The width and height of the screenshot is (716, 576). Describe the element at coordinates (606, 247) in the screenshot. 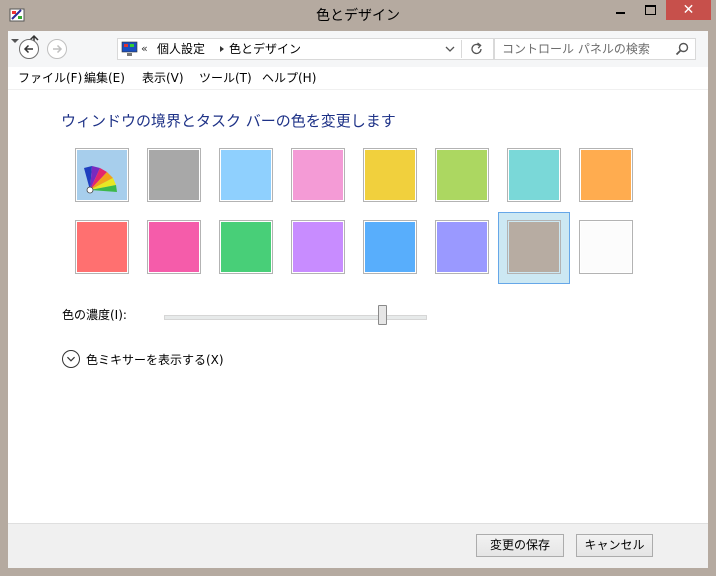

I see `swatch-white` at that location.